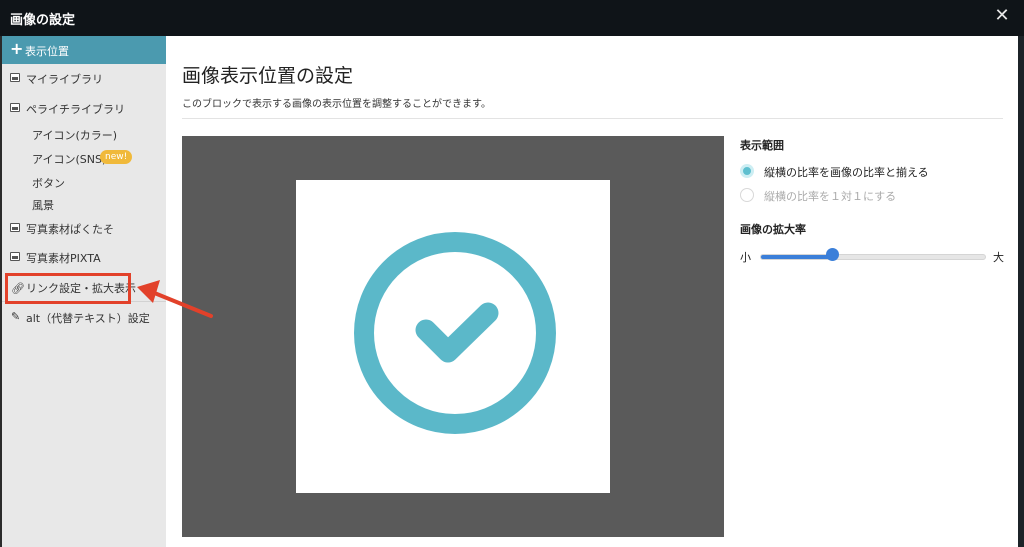 This screenshot has width=1024, height=547. What do you see at coordinates (998, 257) in the screenshot?
I see `zoom-max-label: 大` at bounding box center [998, 257].